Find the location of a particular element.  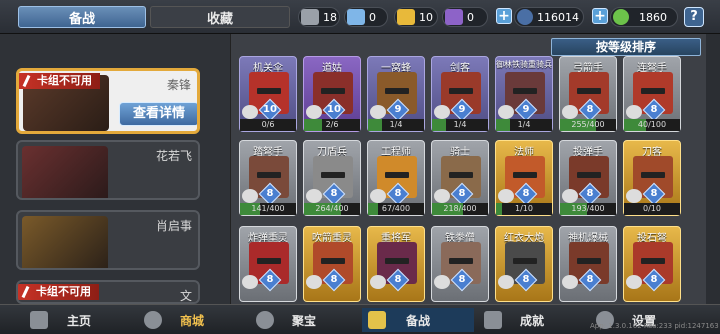

card-progress: 40/100 is located at coordinates (652, 125).